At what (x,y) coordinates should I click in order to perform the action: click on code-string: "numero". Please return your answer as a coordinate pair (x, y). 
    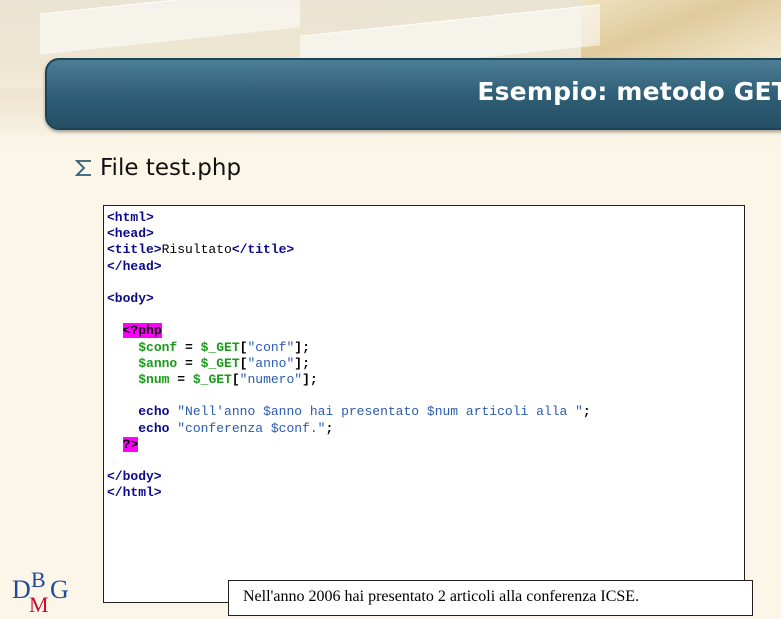
    Looking at the image, I should click on (271, 380).